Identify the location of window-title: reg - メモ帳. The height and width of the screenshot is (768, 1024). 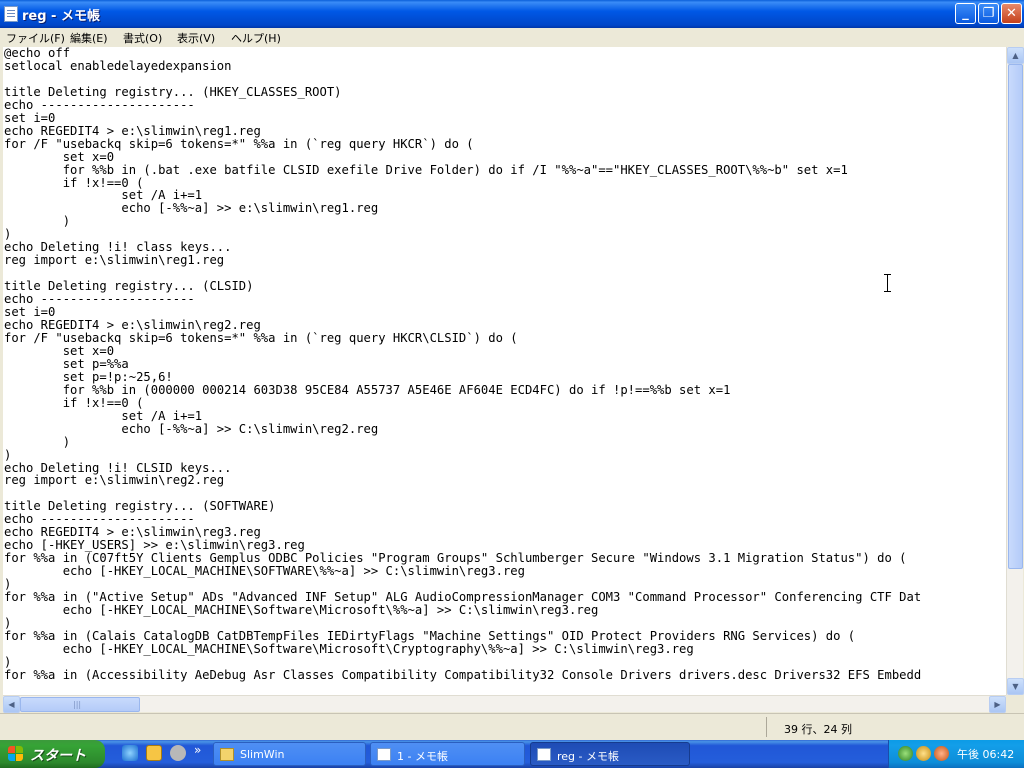
(61, 16).